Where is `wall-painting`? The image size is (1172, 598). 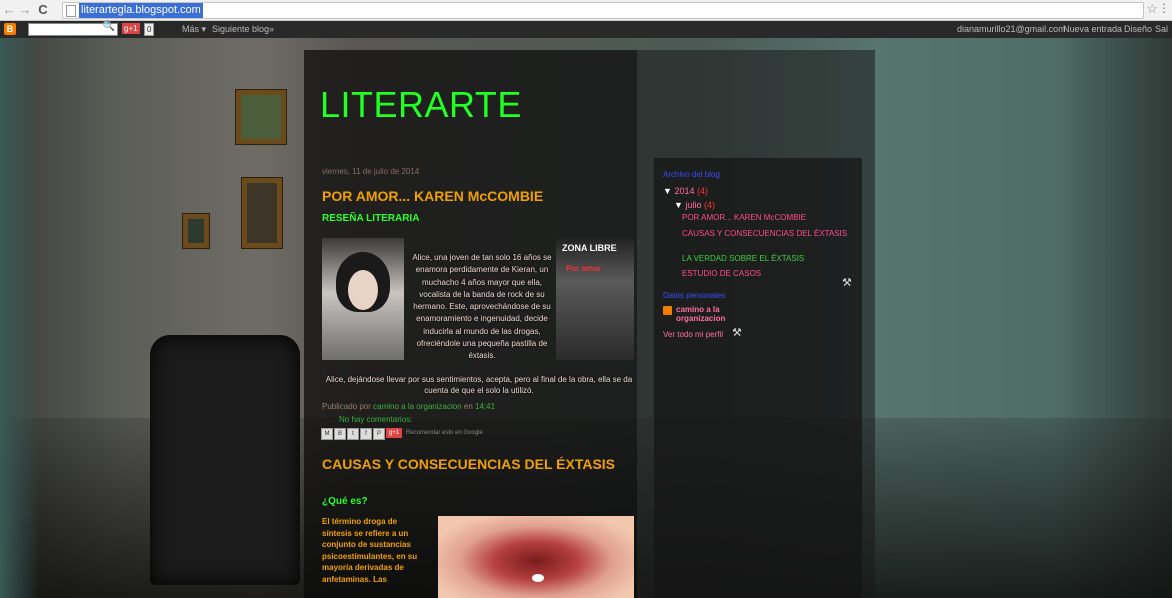 wall-painting is located at coordinates (261, 117).